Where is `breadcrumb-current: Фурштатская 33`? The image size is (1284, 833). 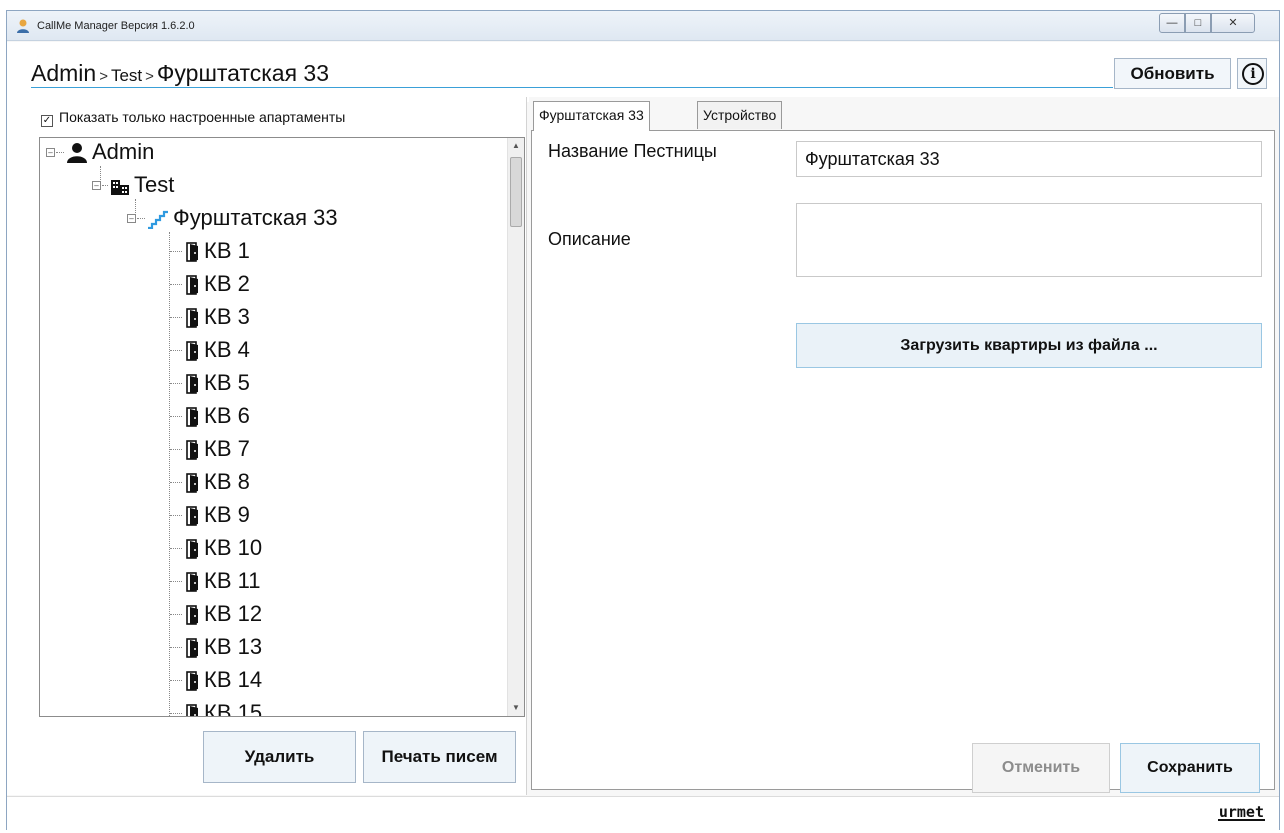 breadcrumb-current: Фурштатская 33 is located at coordinates (243, 73).